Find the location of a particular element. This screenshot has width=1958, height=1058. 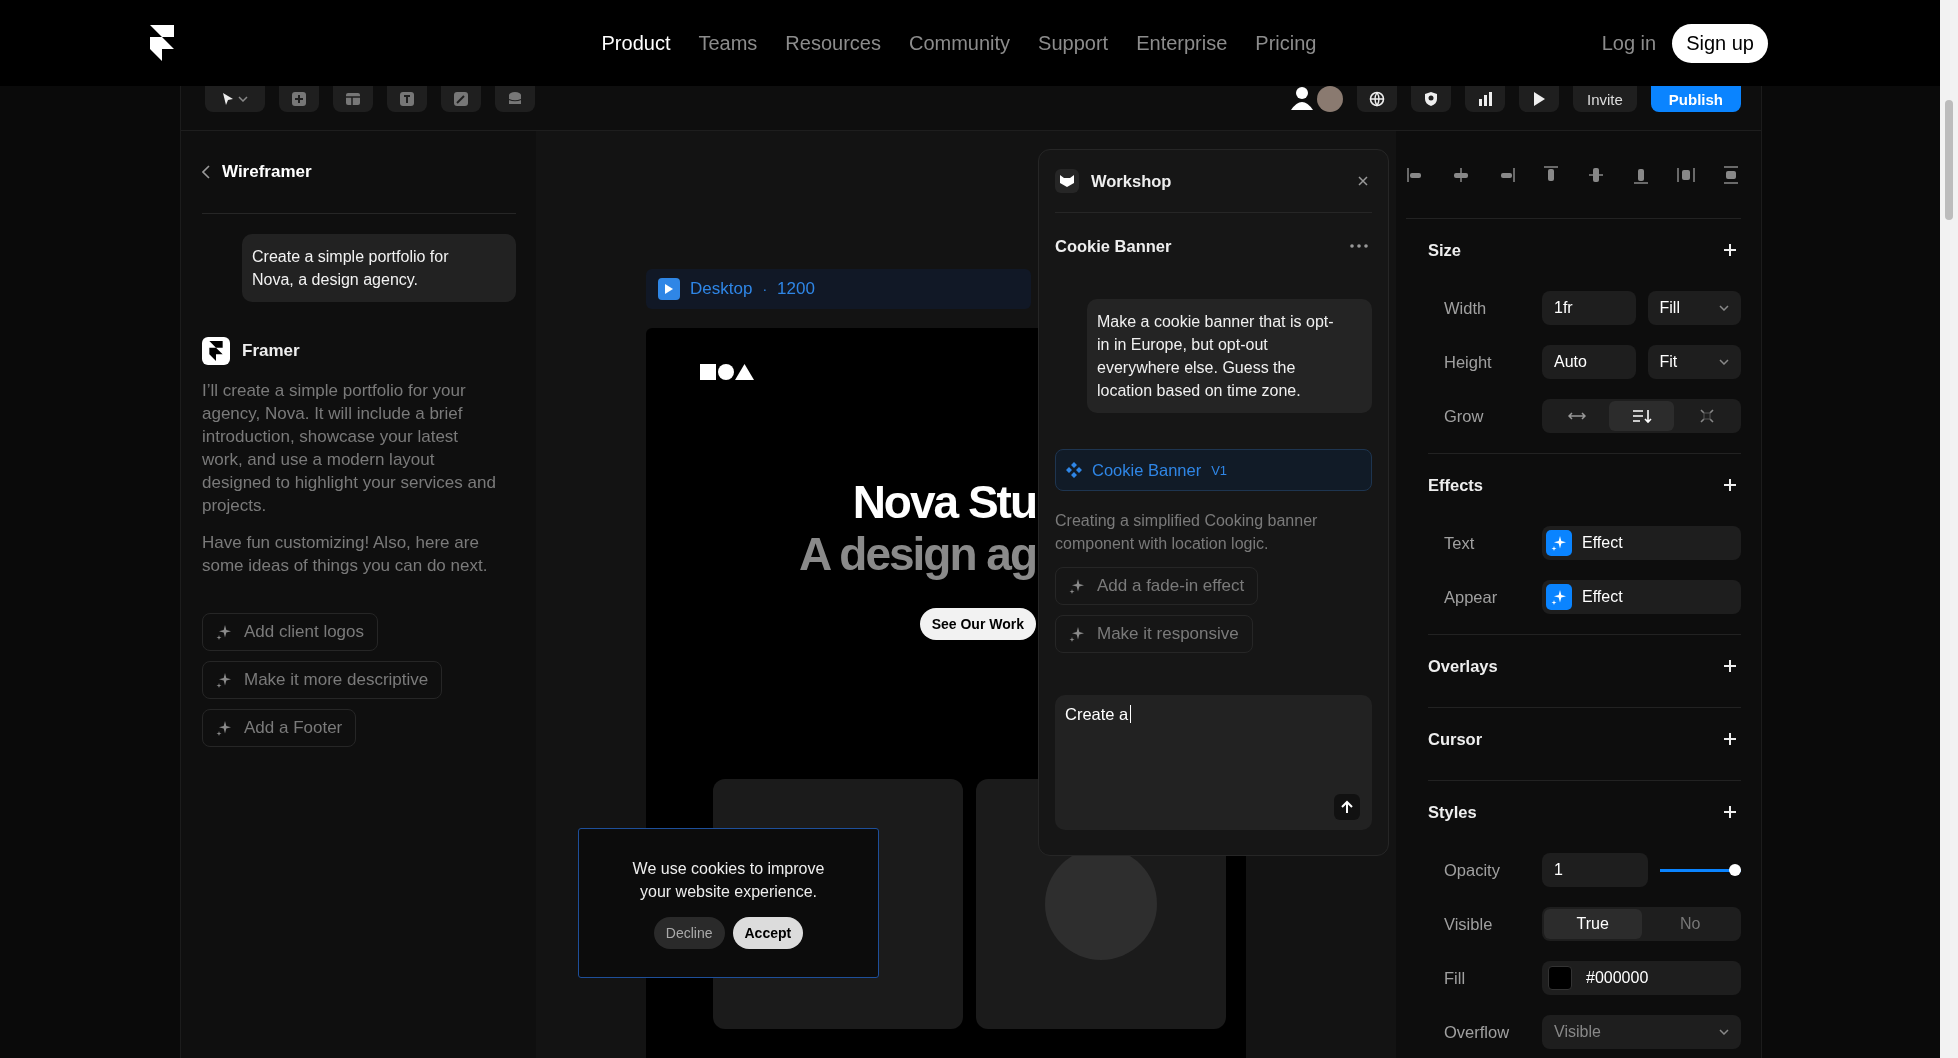

database-button is located at coordinates (515, 99).